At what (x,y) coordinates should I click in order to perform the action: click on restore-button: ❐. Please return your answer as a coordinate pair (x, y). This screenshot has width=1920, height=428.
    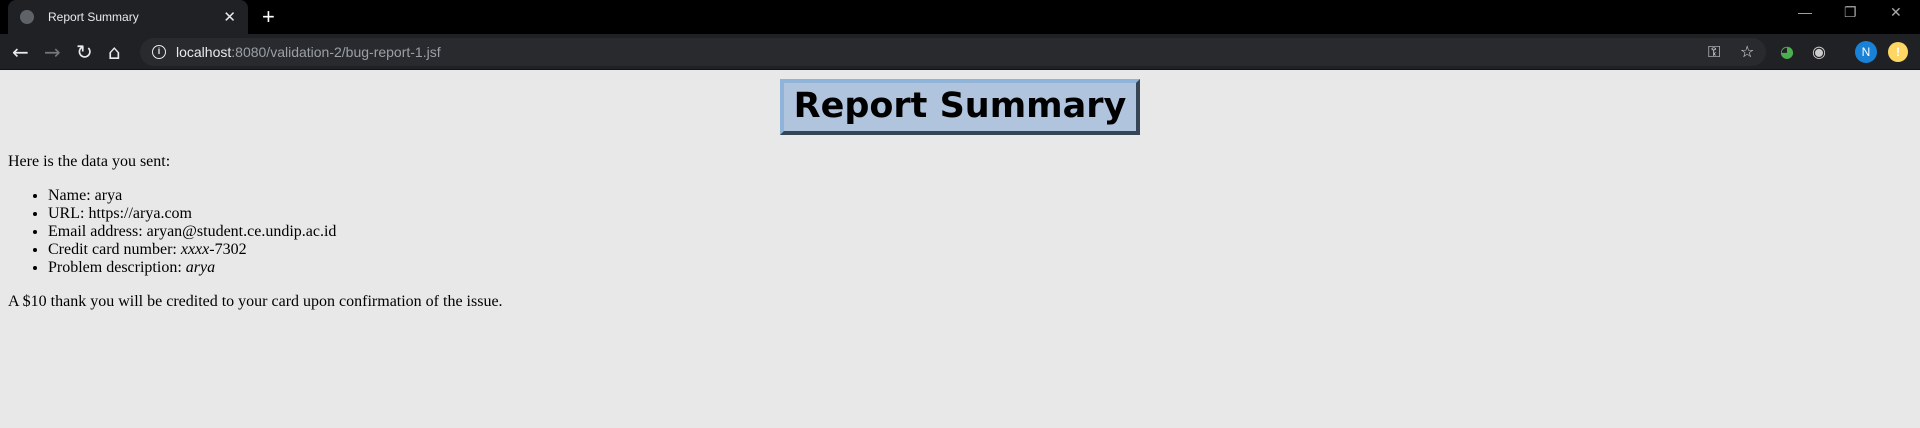
    Looking at the image, I should click on (1850, 12).